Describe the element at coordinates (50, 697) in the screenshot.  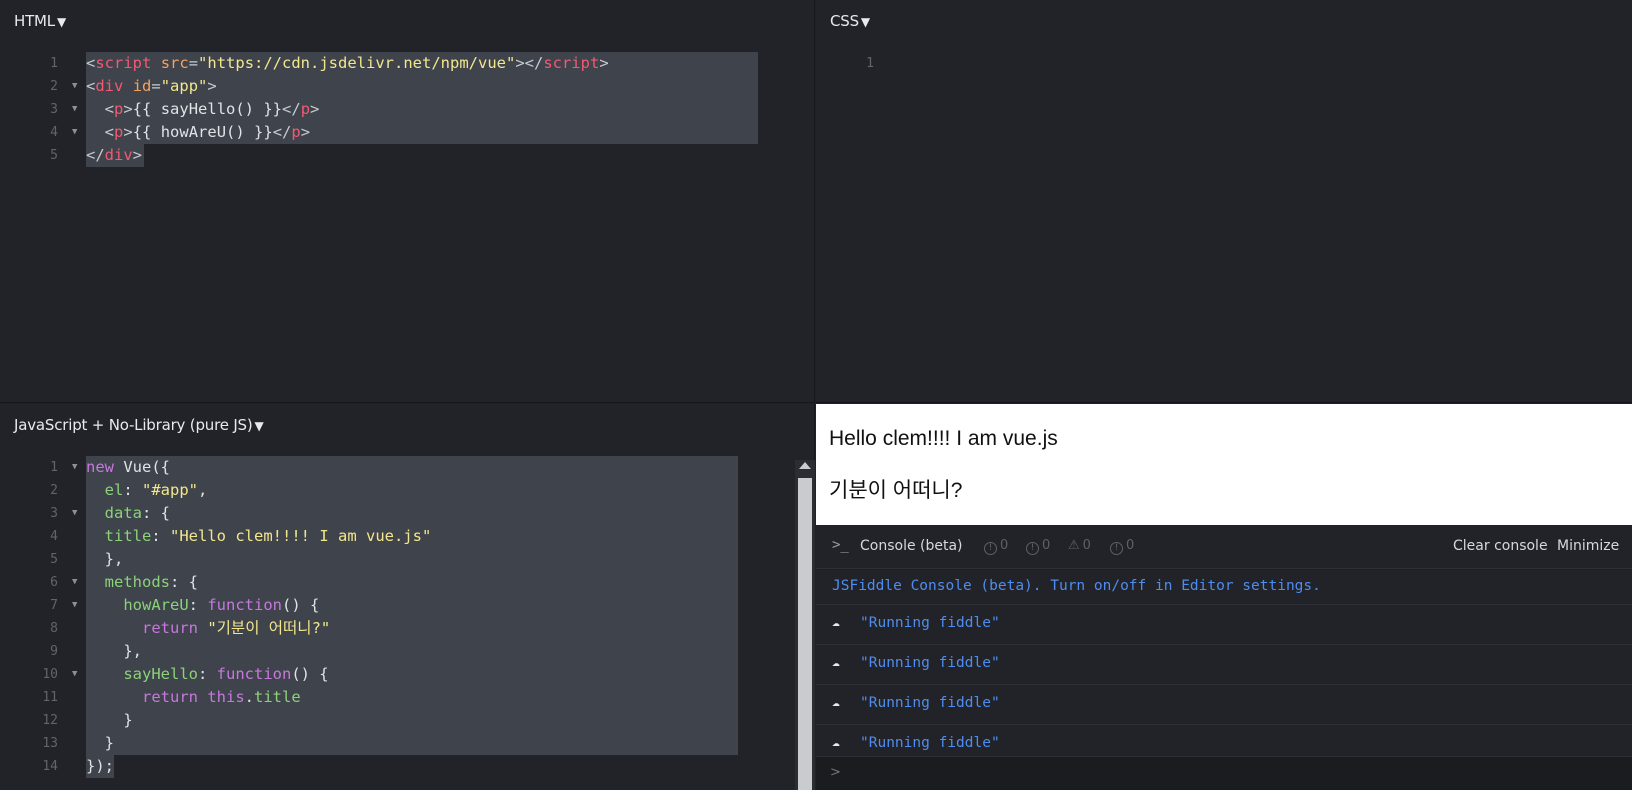
I see `line-number: 11` at that location.